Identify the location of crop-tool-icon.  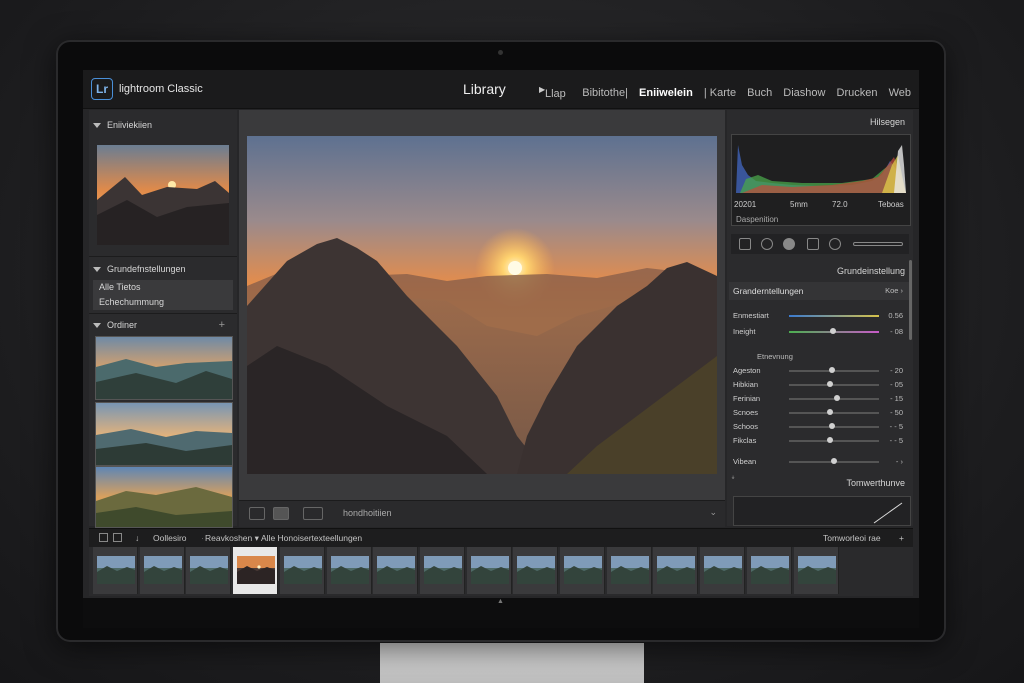
(745, 244).